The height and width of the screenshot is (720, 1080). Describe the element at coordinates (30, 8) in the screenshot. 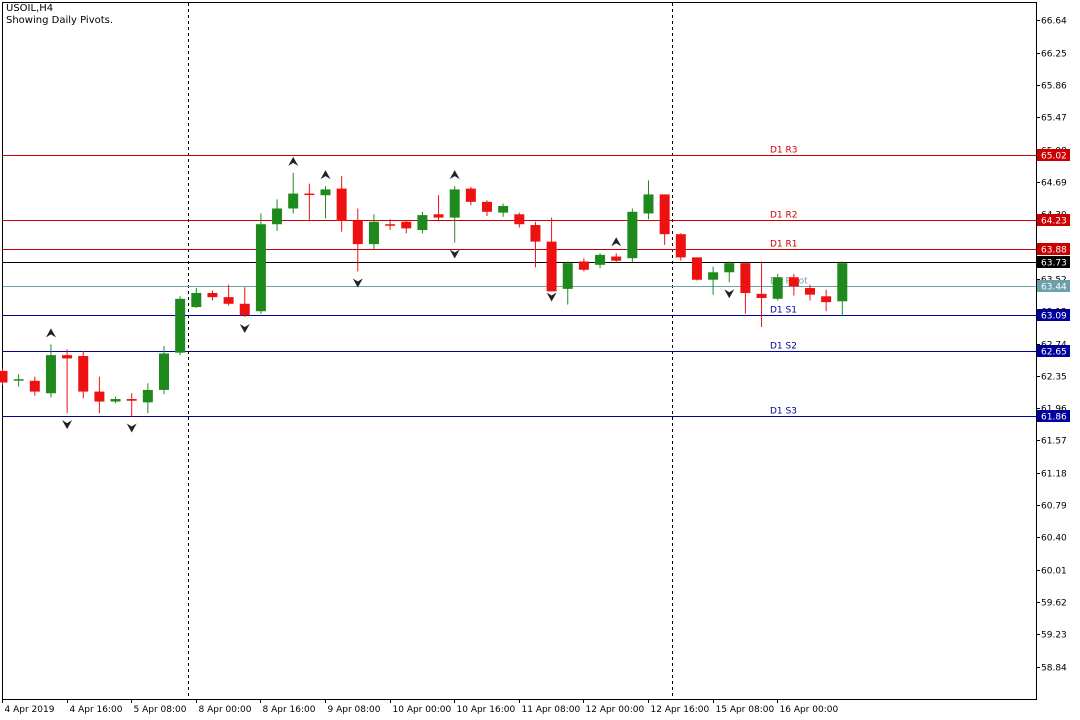

I see `symbol-timeframe: USOIL,H4` at that location.